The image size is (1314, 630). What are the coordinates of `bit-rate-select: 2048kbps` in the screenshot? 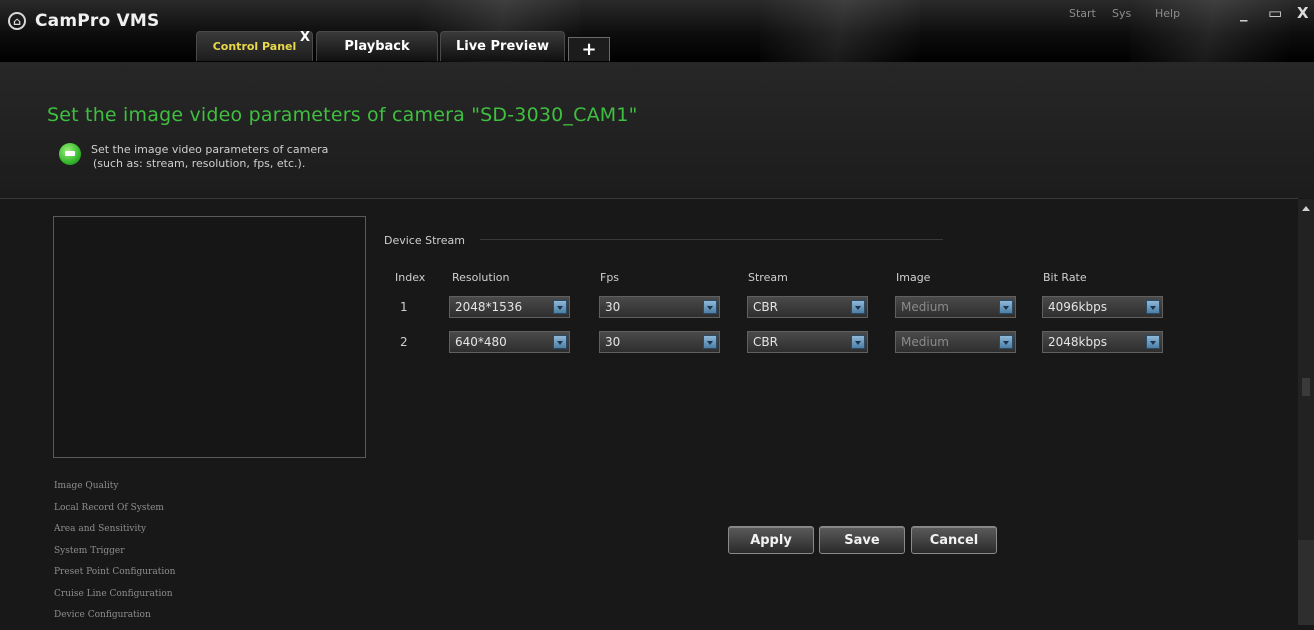 It's located at (1102, 342).